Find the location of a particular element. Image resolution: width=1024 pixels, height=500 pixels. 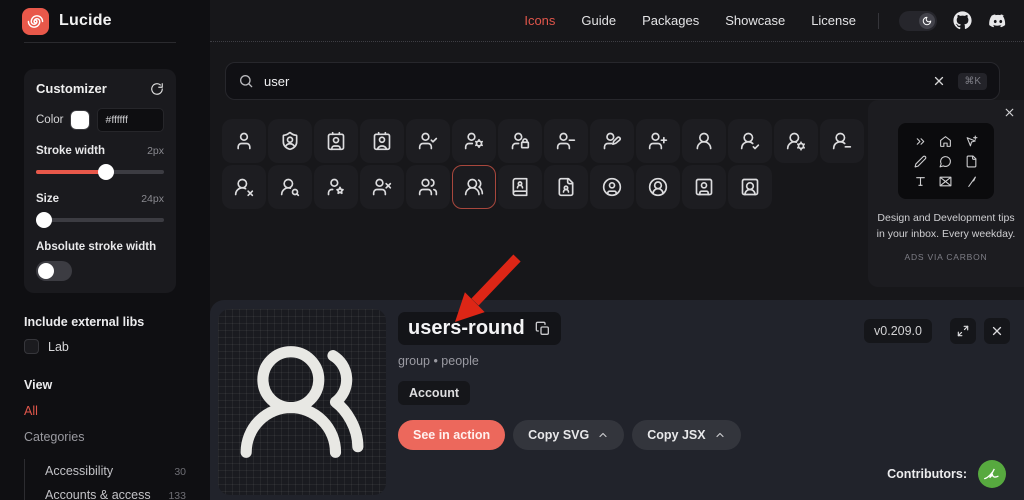

book-user-icon is located at coordinates (520, 187).